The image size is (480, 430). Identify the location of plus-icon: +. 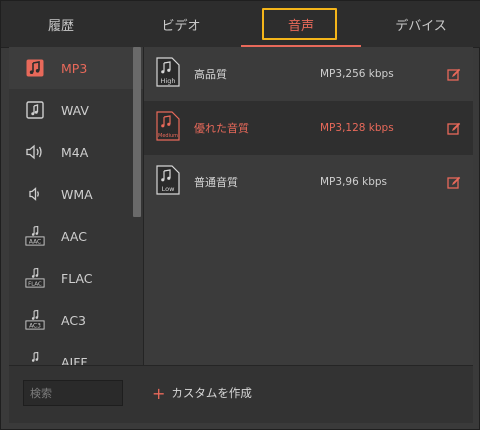
(159, 393).